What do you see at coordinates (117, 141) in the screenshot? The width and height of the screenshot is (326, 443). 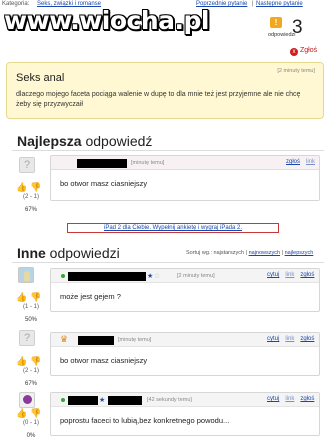 I see `best-heading-rest: odpowiedź` at bounding box center [117, 141].